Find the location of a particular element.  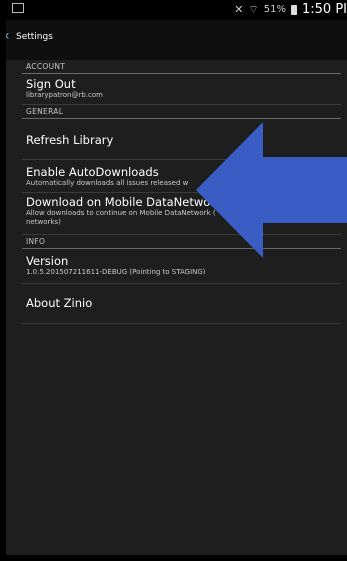

about-zinio-title: About Zinio is located at coordinates (59, 303).